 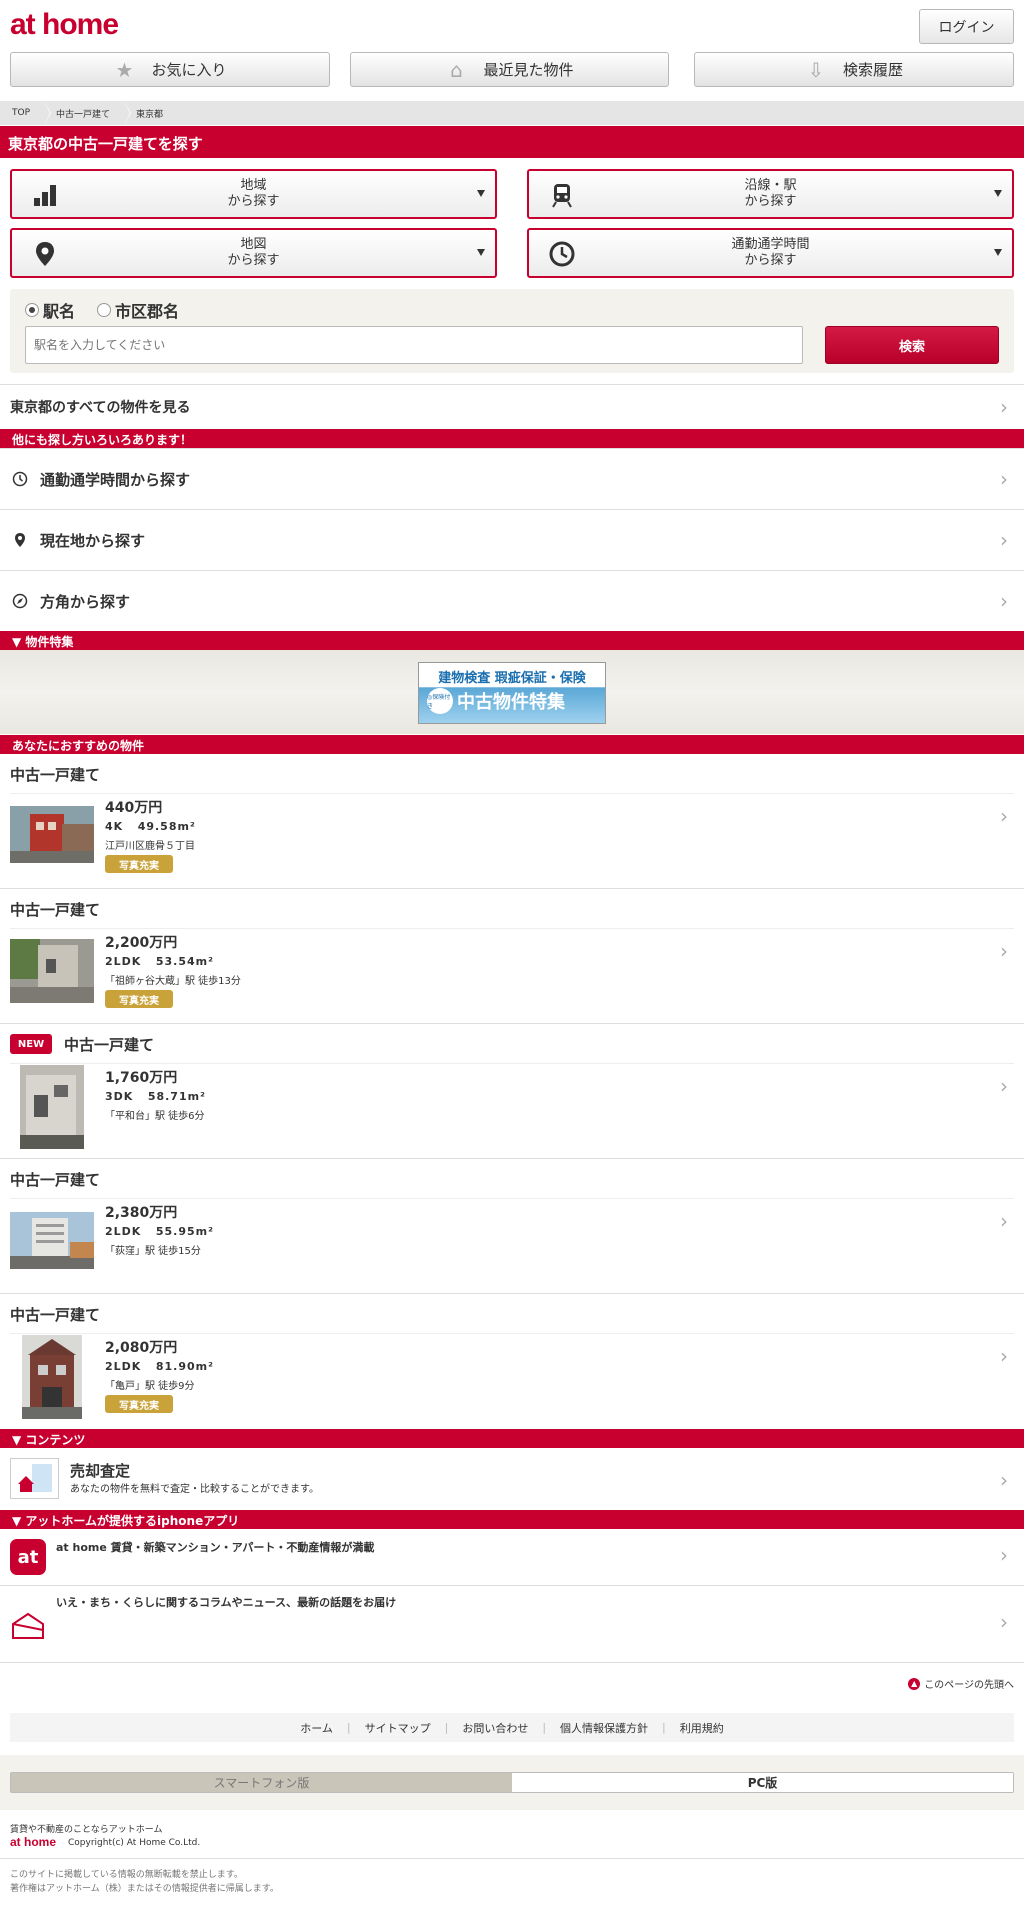 I want to click on search-map-line1: 地図, so click(x=253, y=244).